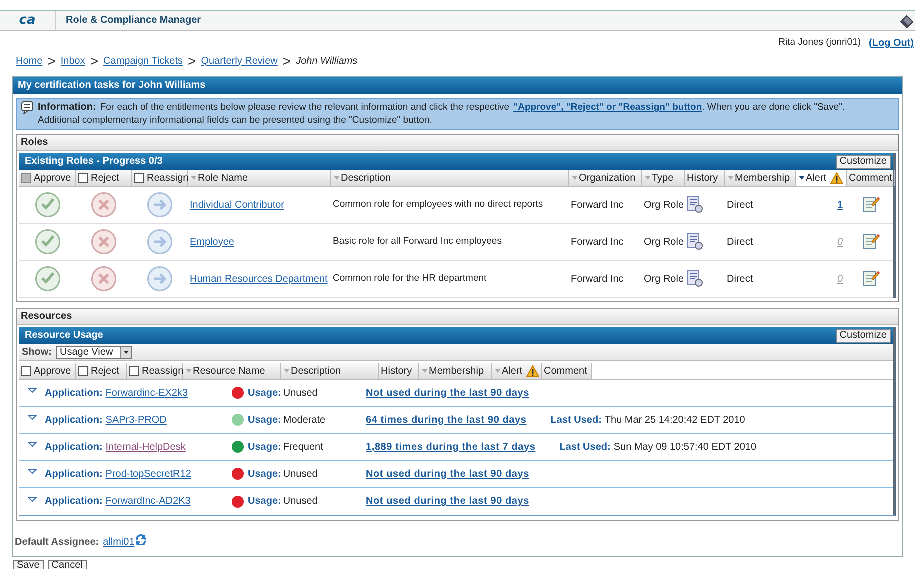 This screenshot has width=915, height=569. I want to click on app-logo: ca, so click(27, 20).